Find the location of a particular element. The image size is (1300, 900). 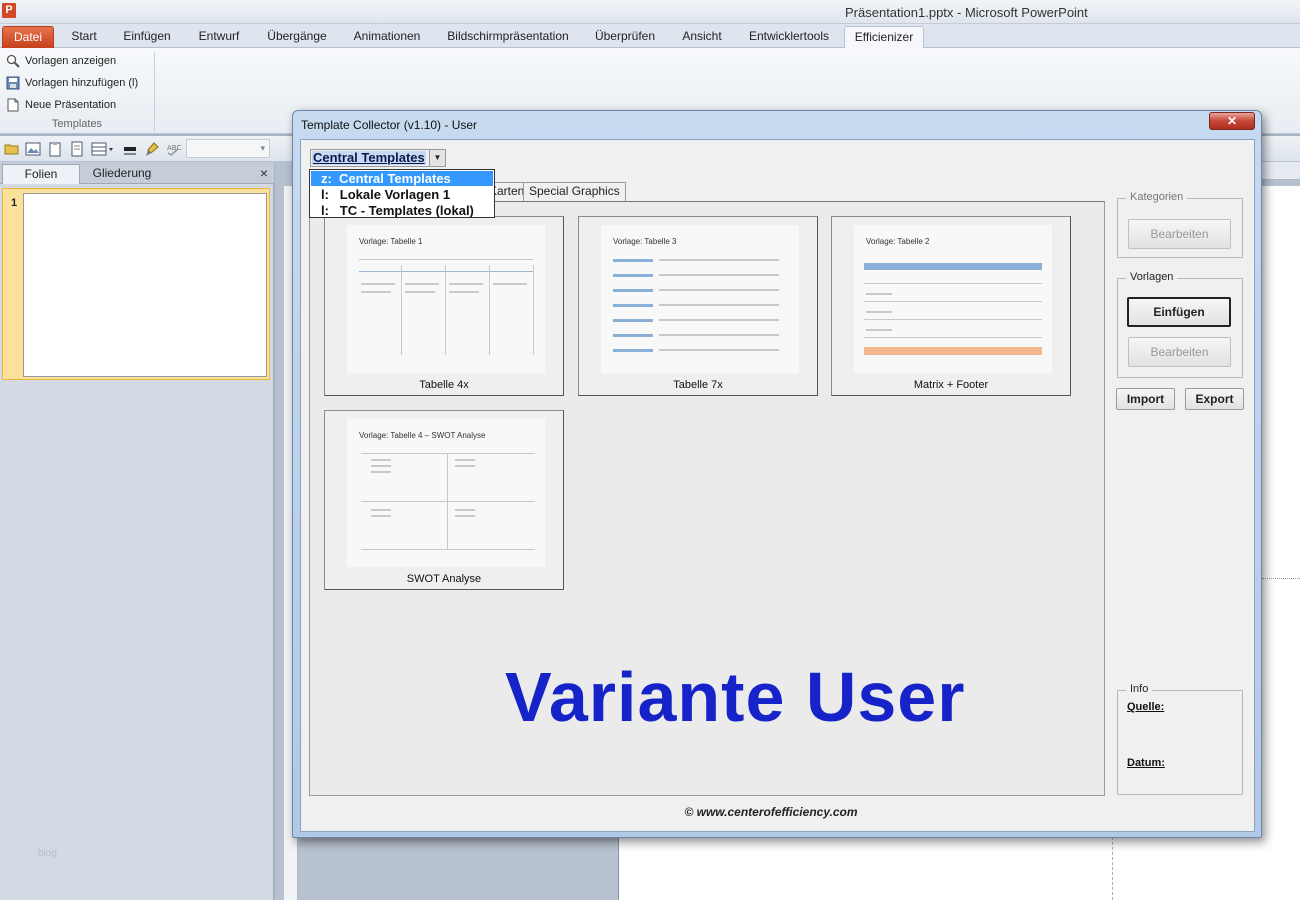

save-template-icon is located at coordinates (13, 83).